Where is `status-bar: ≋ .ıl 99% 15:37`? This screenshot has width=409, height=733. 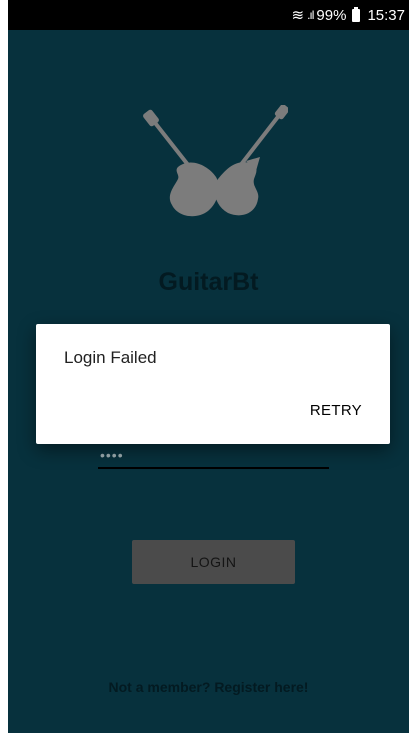 status-bar: ≋ .ıl 99% 15:37 is located at coordinates (208, 15).